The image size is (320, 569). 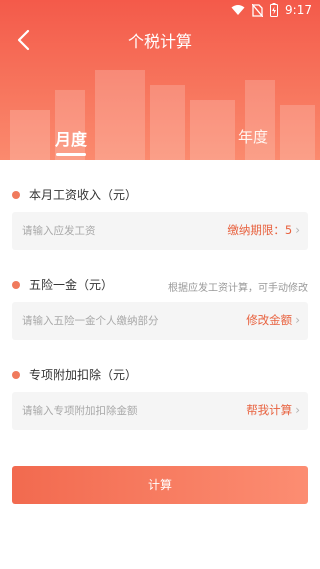 I want to click on insurance-label: 五险一金（元）, so click(x=71, y=285).